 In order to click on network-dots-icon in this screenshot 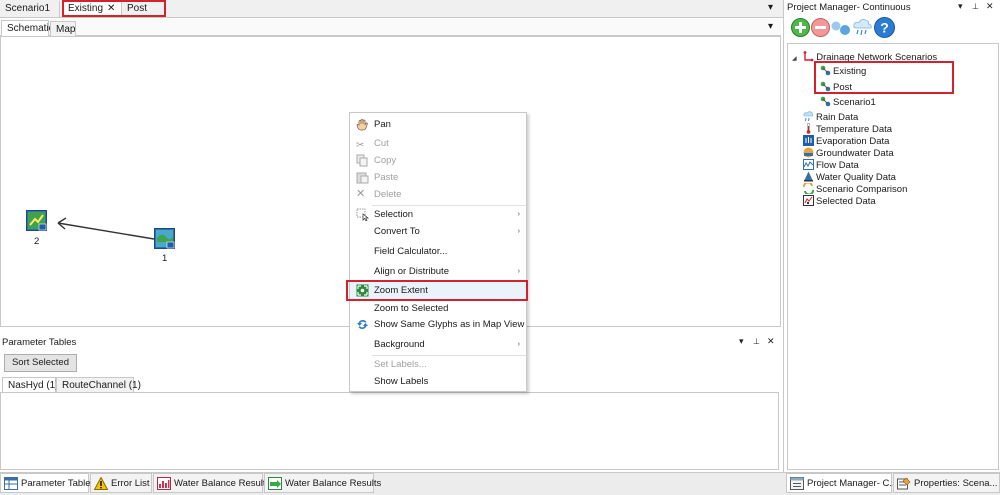, I will do `click(842, 27)`.